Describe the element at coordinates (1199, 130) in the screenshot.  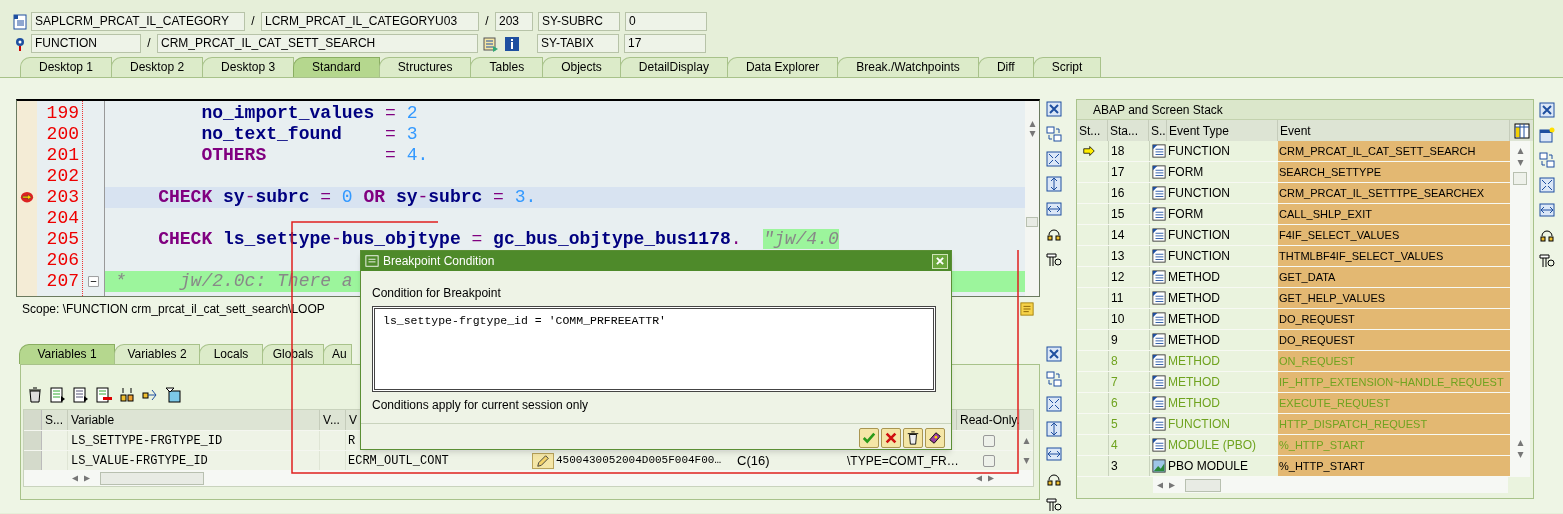
I see `column-header: Event Type` at that location.